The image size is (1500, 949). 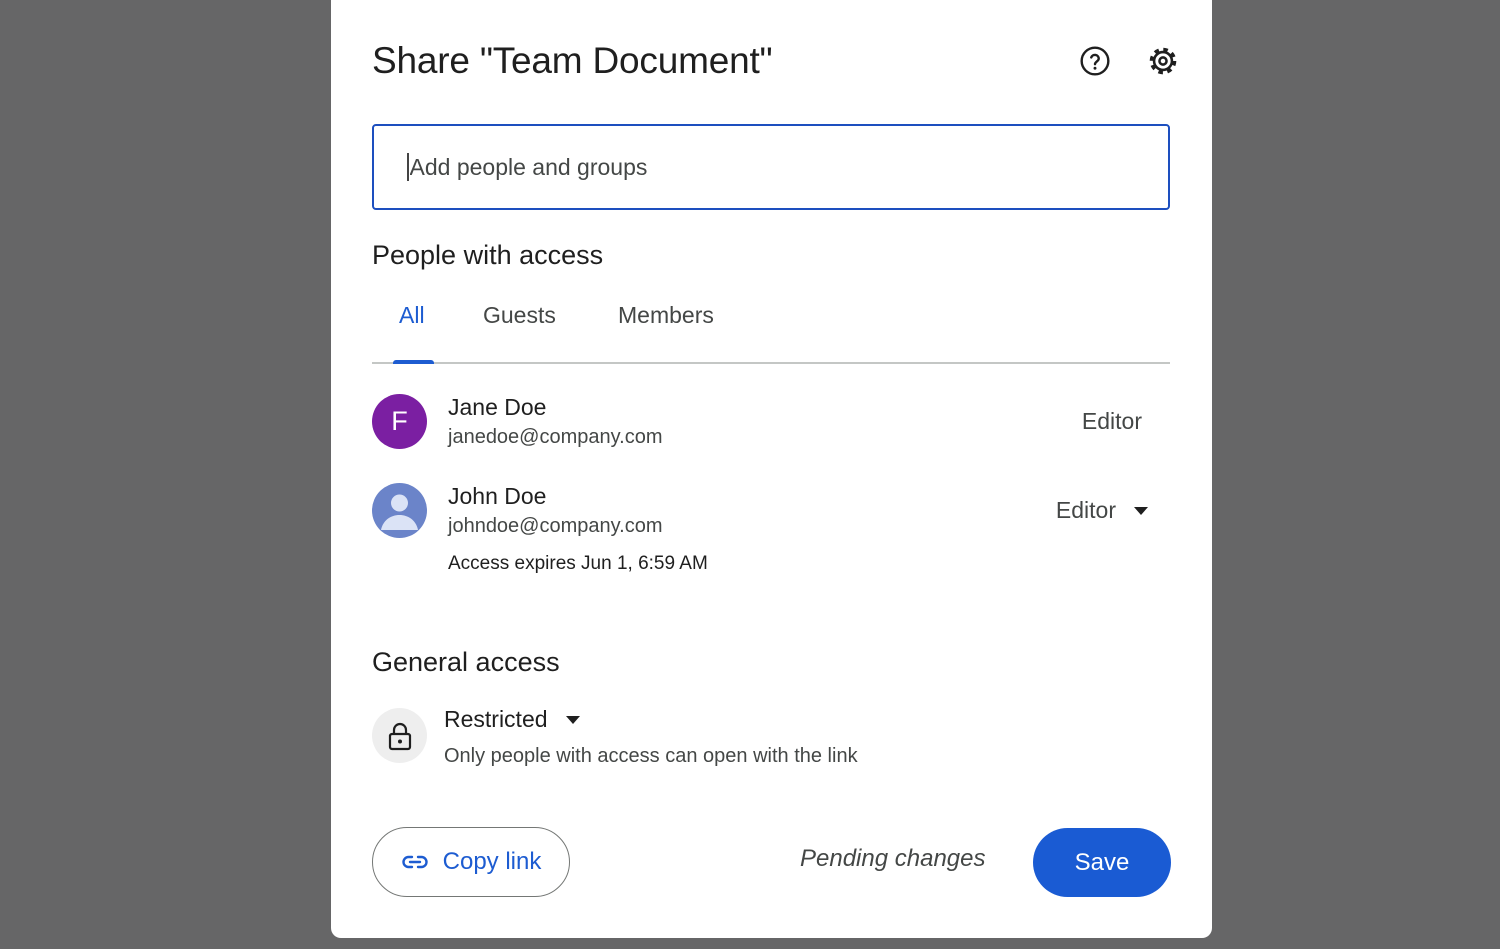 I want to click on save-button: Save, so click(x=1102, y=862).